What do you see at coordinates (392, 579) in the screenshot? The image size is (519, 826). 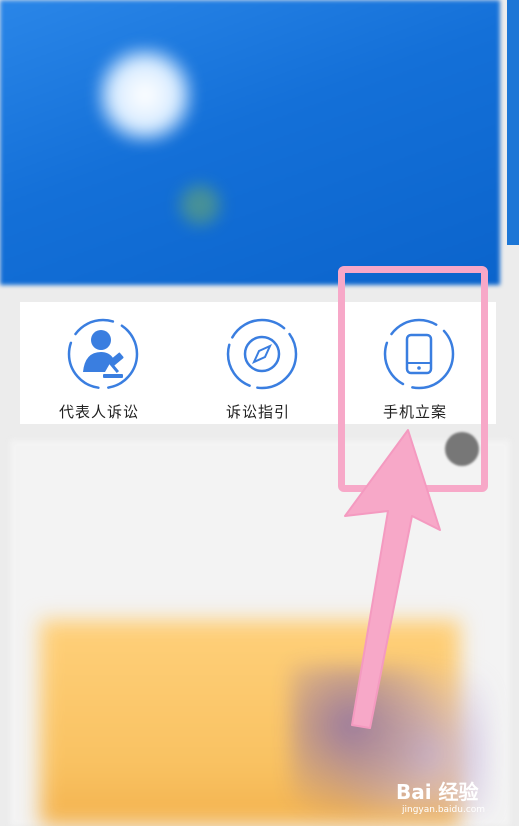 I see `pointer-arrow-icon` at bounding box center [392, 579].